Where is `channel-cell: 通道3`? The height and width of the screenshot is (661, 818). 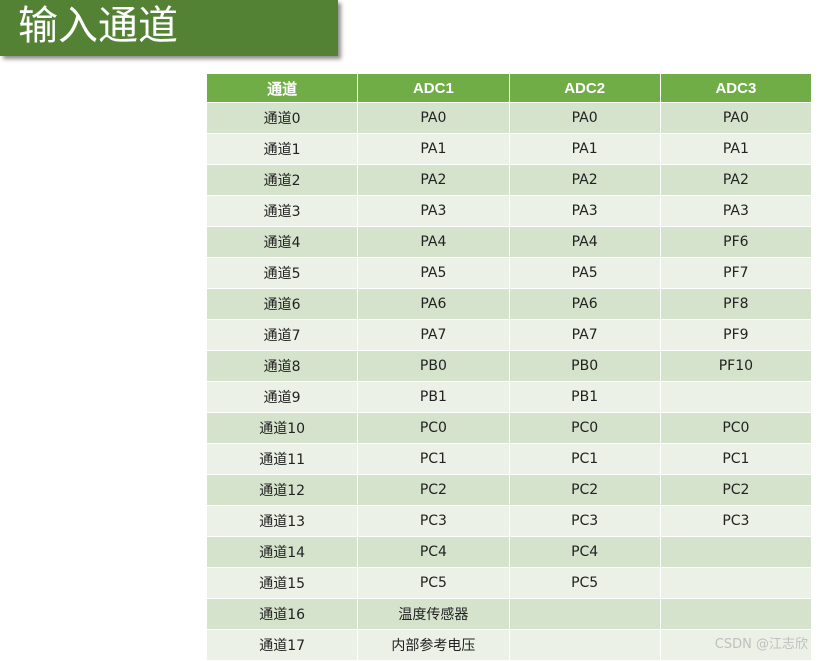
channel-cell: 通道3 is located at coordinates (282, 211).